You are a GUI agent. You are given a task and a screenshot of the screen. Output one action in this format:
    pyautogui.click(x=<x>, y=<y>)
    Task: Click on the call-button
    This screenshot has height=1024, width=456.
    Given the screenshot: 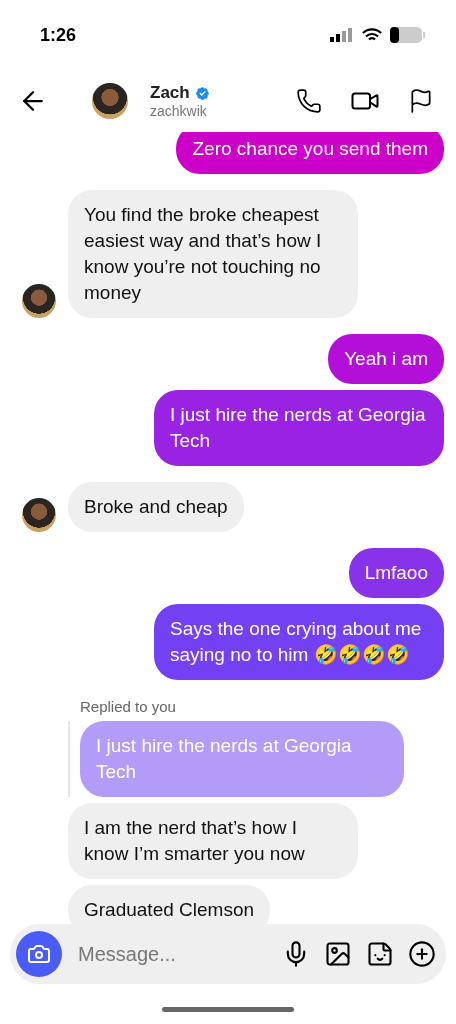 What is the action you would take?
    pyautogui.click(x=309, y=101)
    